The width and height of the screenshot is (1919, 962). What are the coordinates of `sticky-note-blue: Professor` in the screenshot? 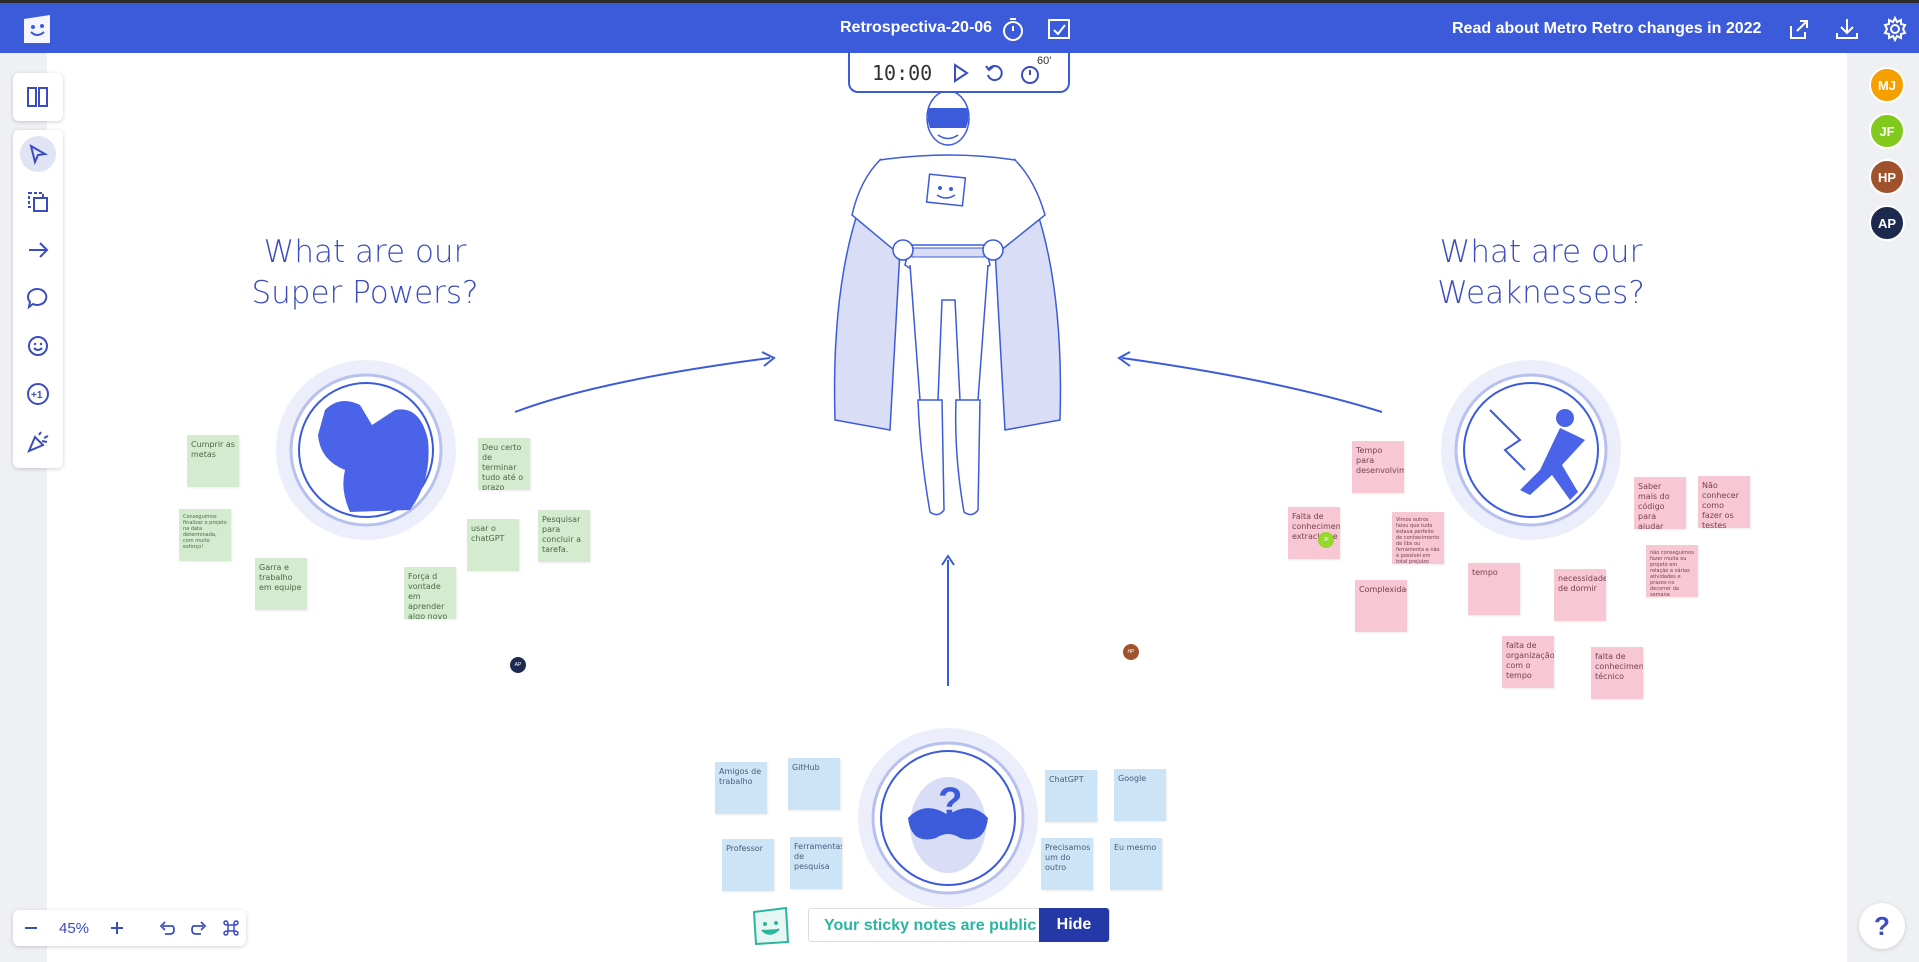 It's located at (748, 865).